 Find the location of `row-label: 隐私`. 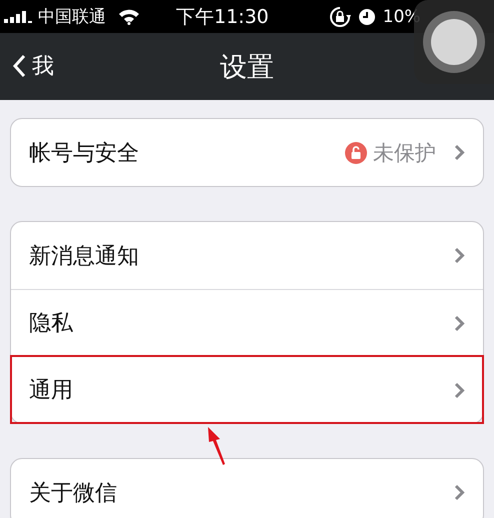

row-label: 隐私 is located at coordinates (51, 324).